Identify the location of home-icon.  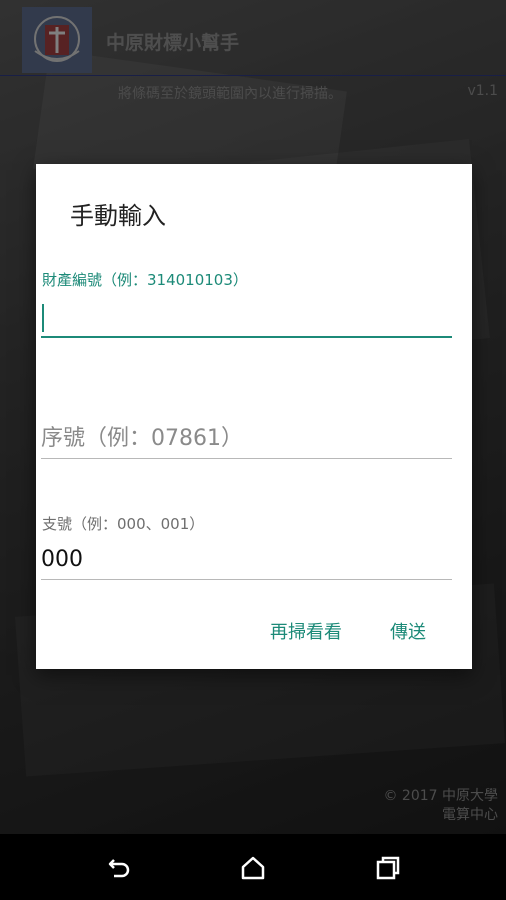
(253, 868).